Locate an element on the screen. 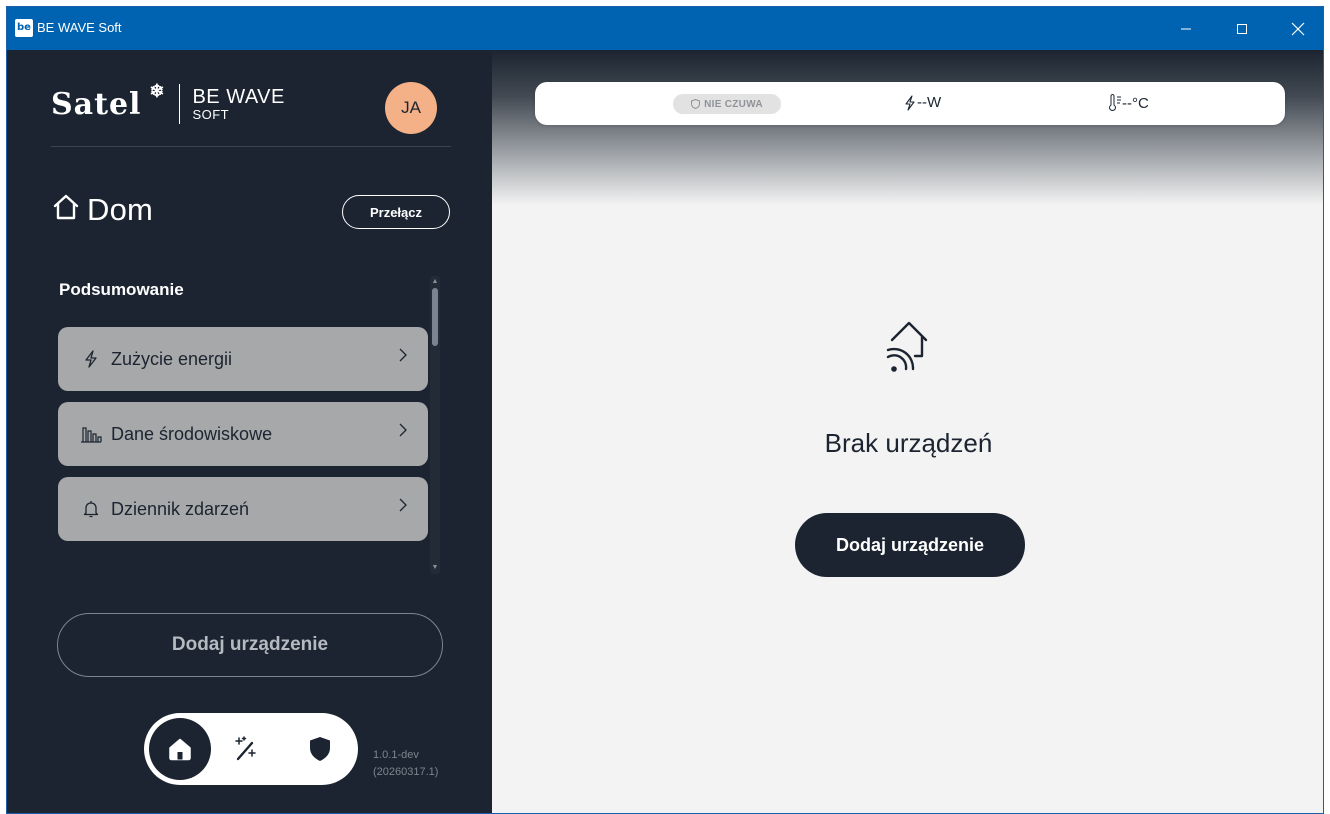 The image size is (1330, 814). bottom-nav is located at coordinates (251, 749).